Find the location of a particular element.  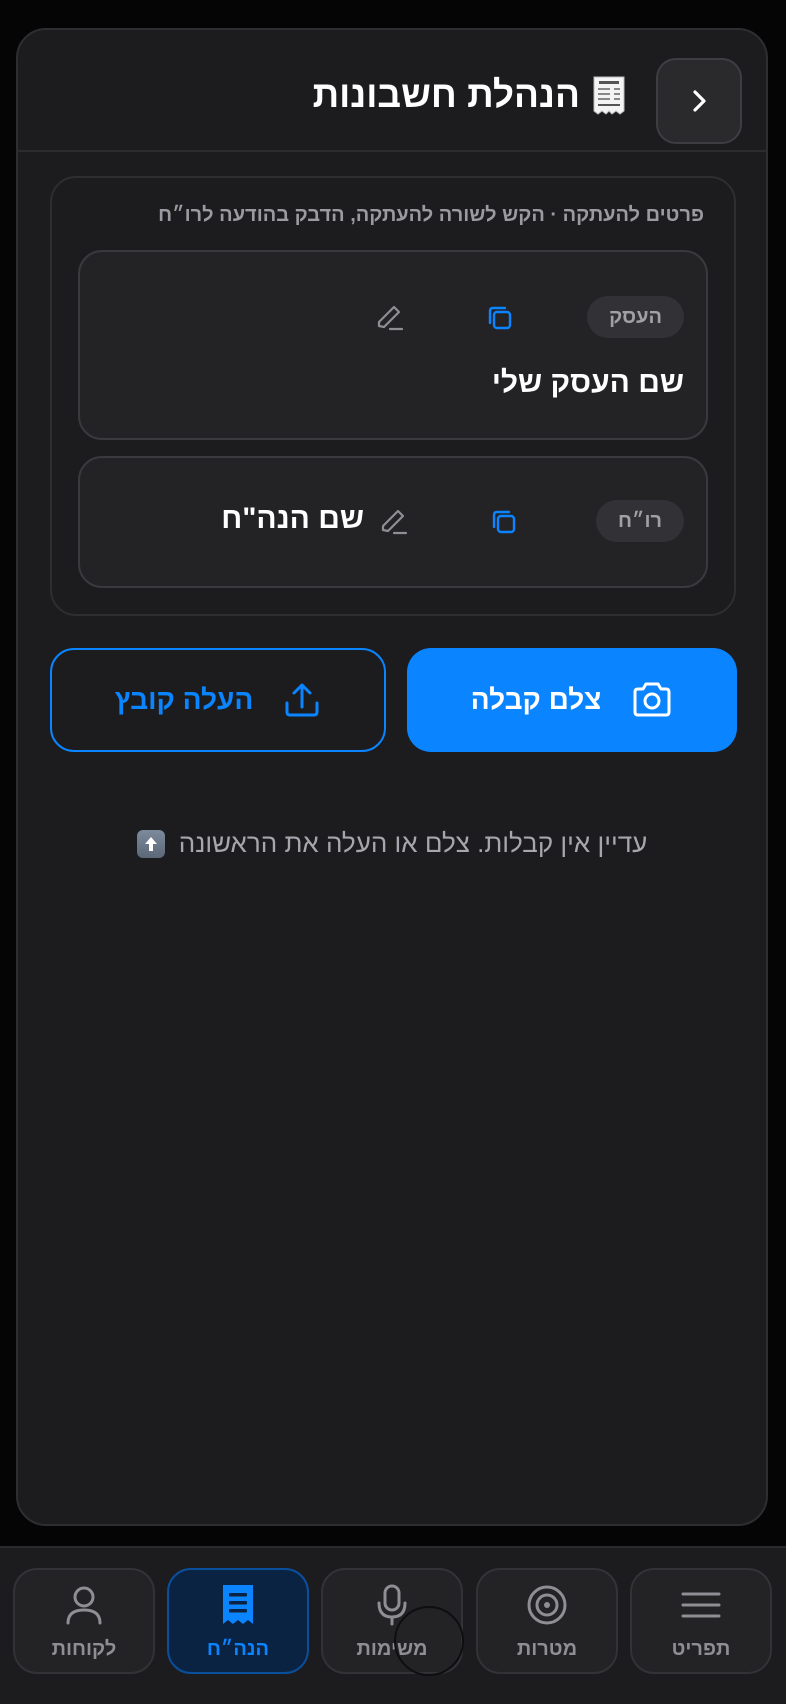

tab-goals-label: מטרות is located at coordinates (547, 1649).